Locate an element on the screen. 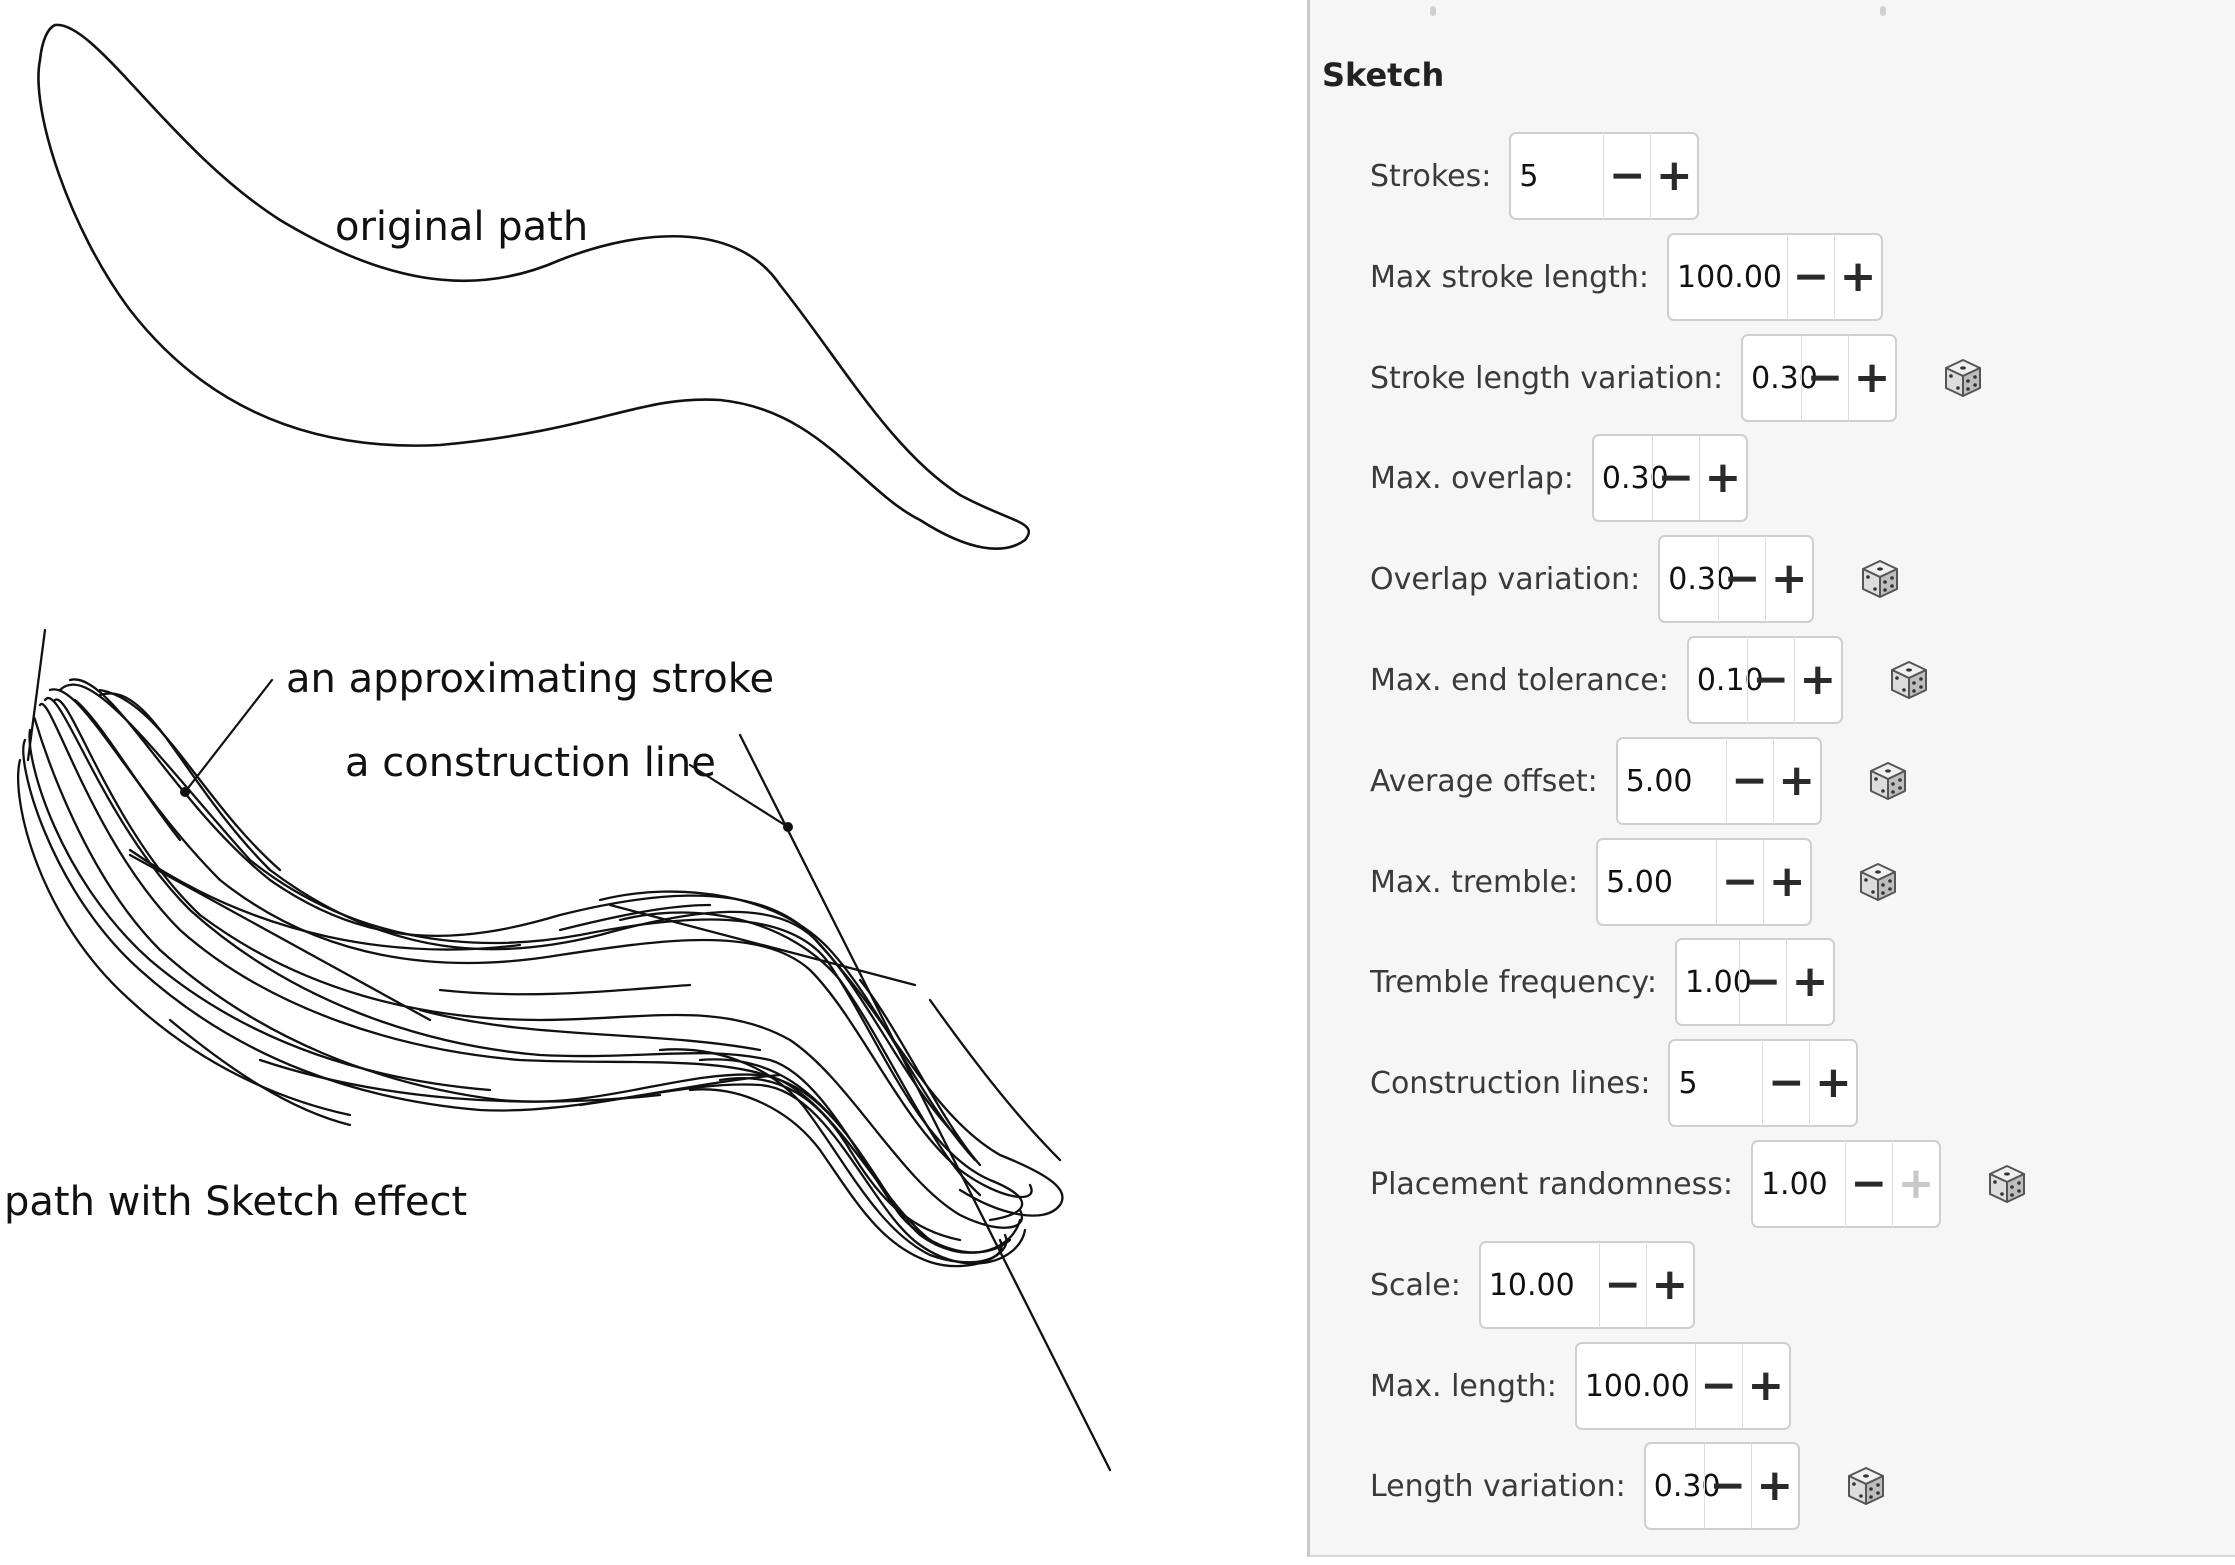 This screenshot has height=1565, width=2235. length-variation-randomize-dice-icon is located at coordinates (1866, 1486).